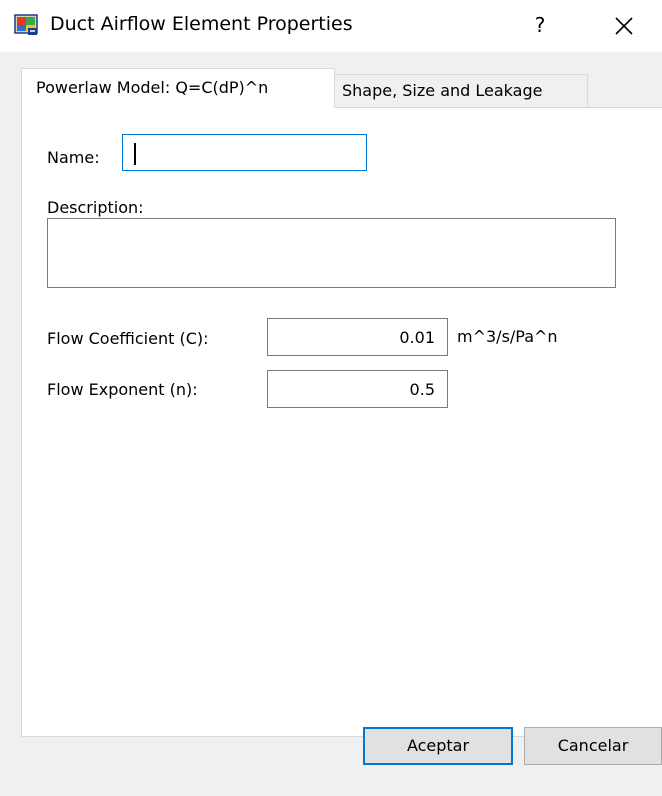 This screenshot has width=662, height=796. Describe the element at coordinates (122, 389) in the screenshot. I see `flow-exponent-label: Flow Exponent (n):` at that location.